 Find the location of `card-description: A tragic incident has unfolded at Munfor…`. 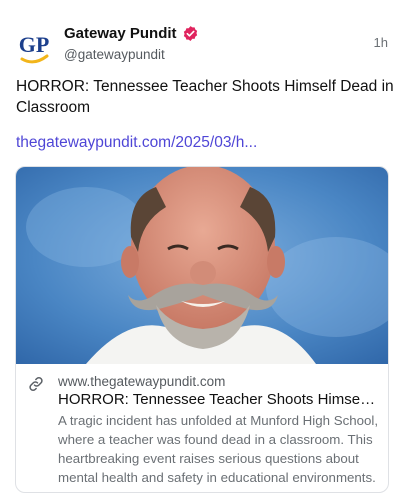

card-description: A tragic incident has unfolded at Munfor… is located at coordinates (218, 449).